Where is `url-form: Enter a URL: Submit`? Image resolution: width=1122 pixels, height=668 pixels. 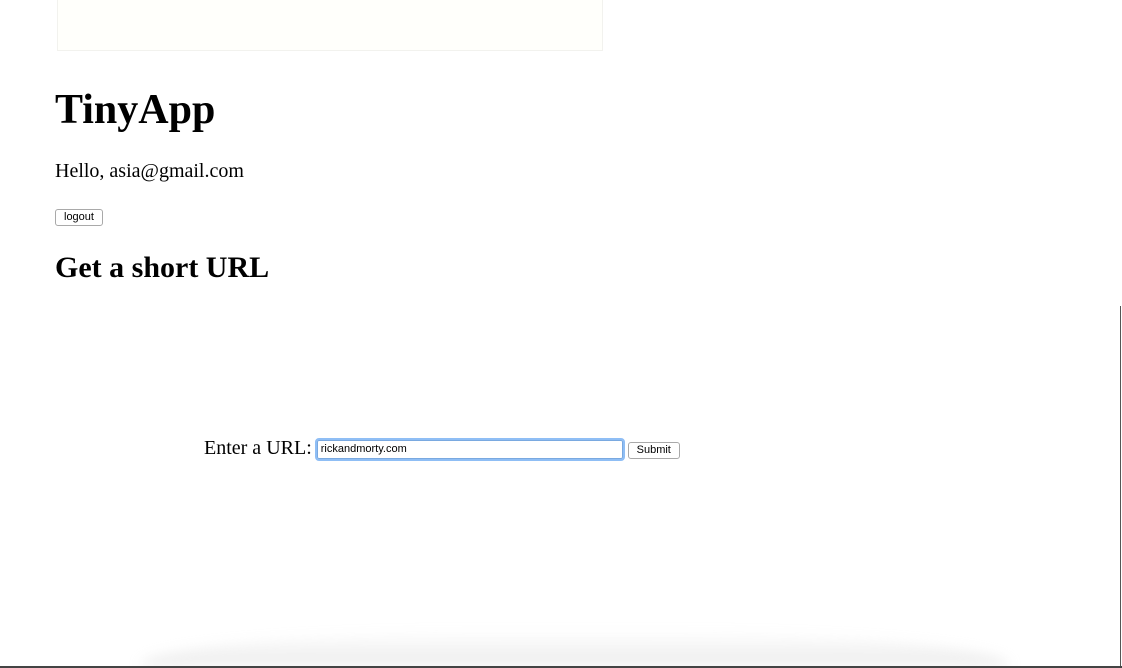
url-form: Enter a URL: Submit is located at coordinates (442, 448).